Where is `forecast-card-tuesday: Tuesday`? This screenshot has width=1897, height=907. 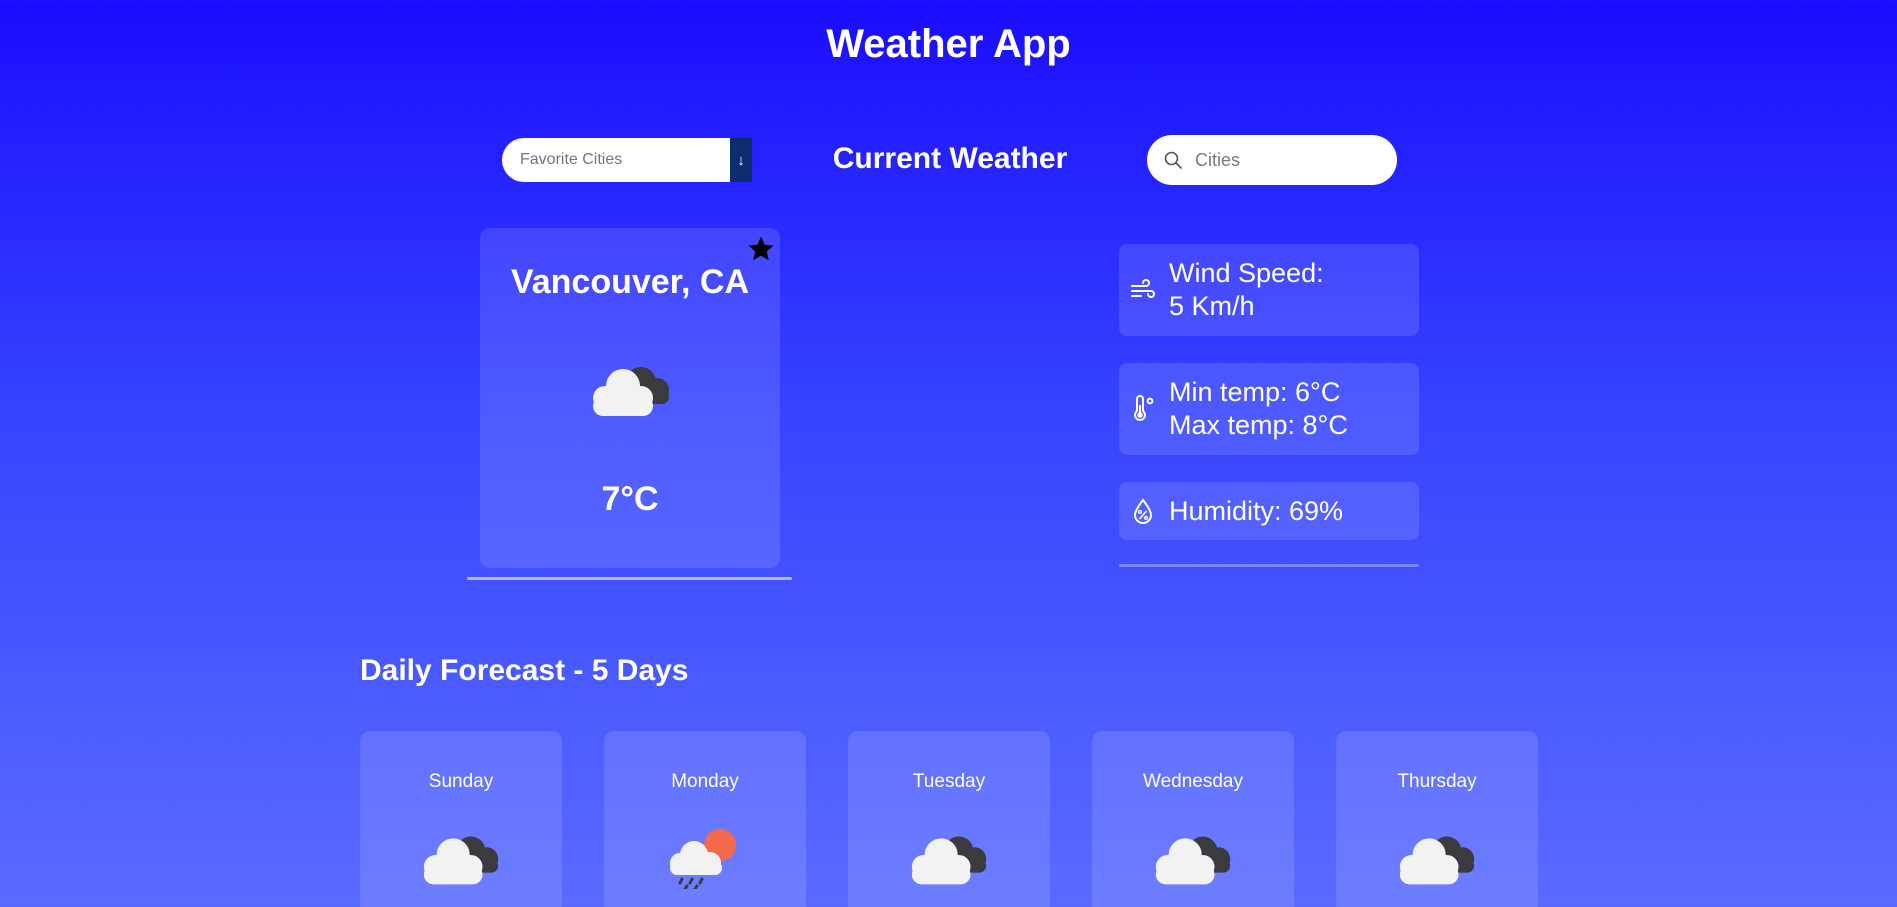
forecast-card-tuesday: Tuesday is located at coordinates (949, 819).